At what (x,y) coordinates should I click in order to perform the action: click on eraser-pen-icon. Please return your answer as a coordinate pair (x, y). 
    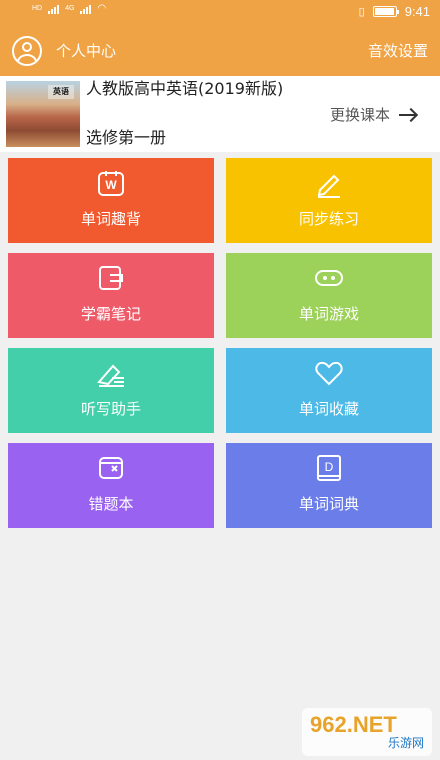
    Looking at the image, I should click on (110, 375).